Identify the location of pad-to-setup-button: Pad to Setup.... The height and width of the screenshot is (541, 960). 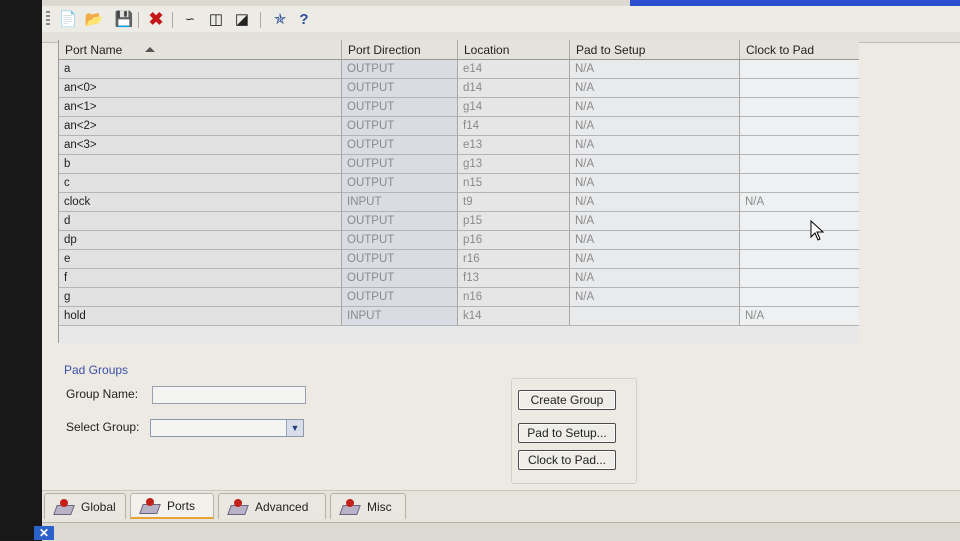
(567, 433).